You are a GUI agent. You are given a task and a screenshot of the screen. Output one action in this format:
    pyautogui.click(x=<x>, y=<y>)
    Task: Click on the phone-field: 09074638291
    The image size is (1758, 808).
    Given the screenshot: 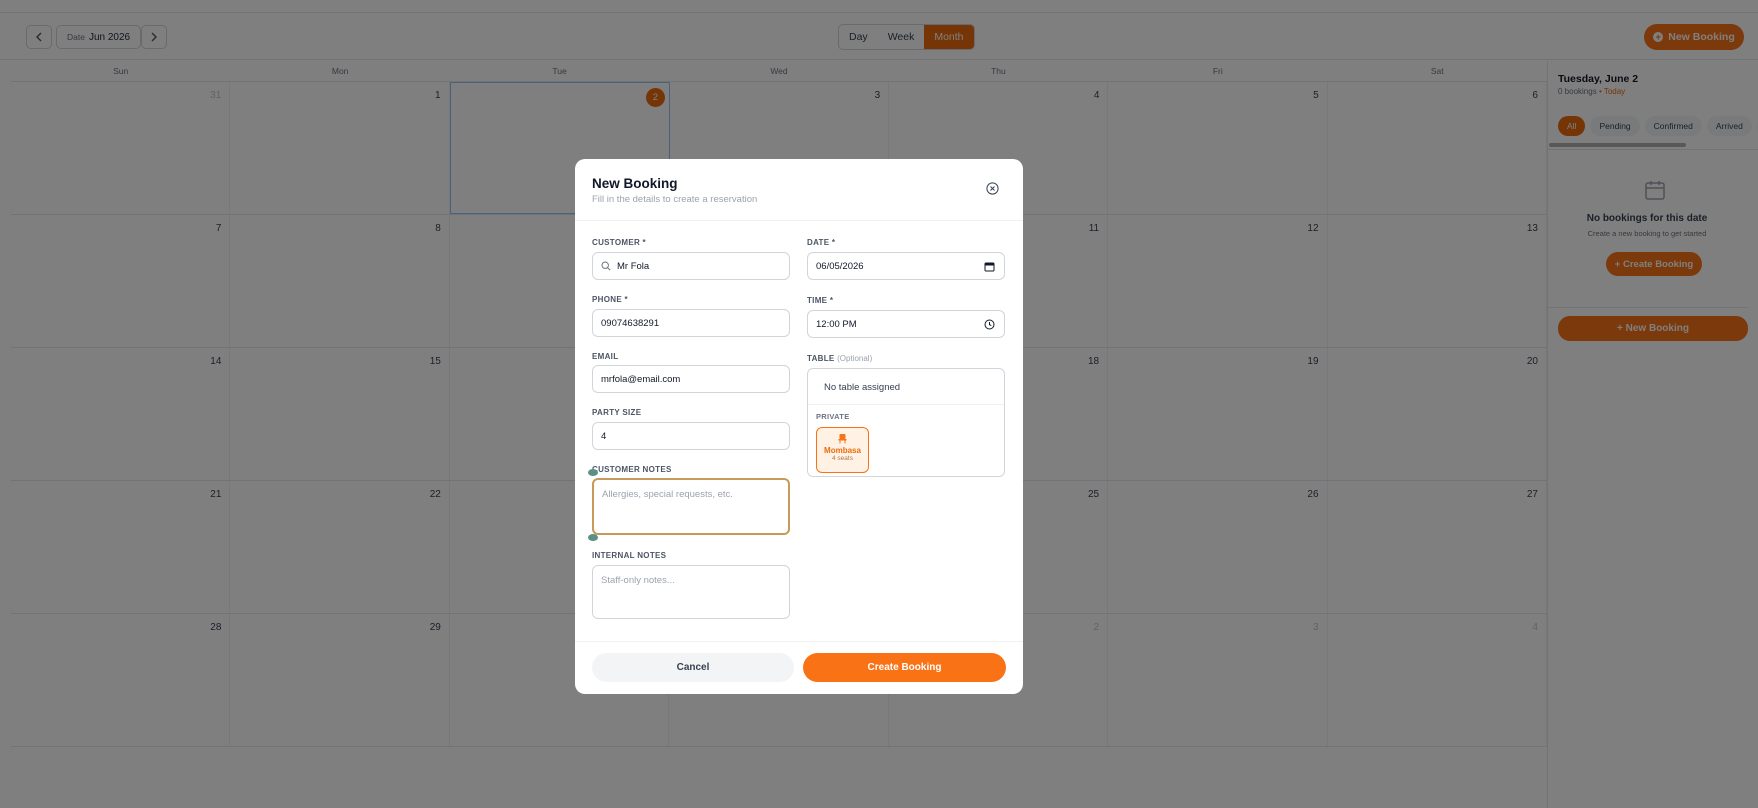 What is the action you would take?
    pyautogui.click(x=691, y=323)
    